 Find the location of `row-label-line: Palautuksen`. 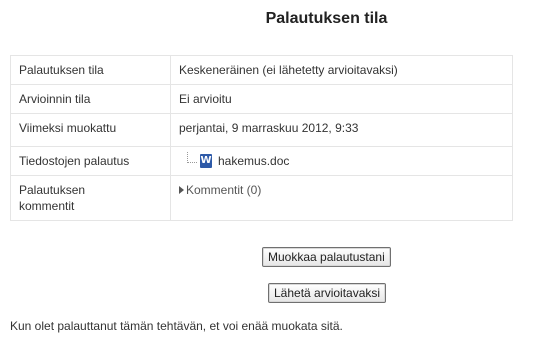

row-label-line: Palautuksen is located at coordinates (52, 190).